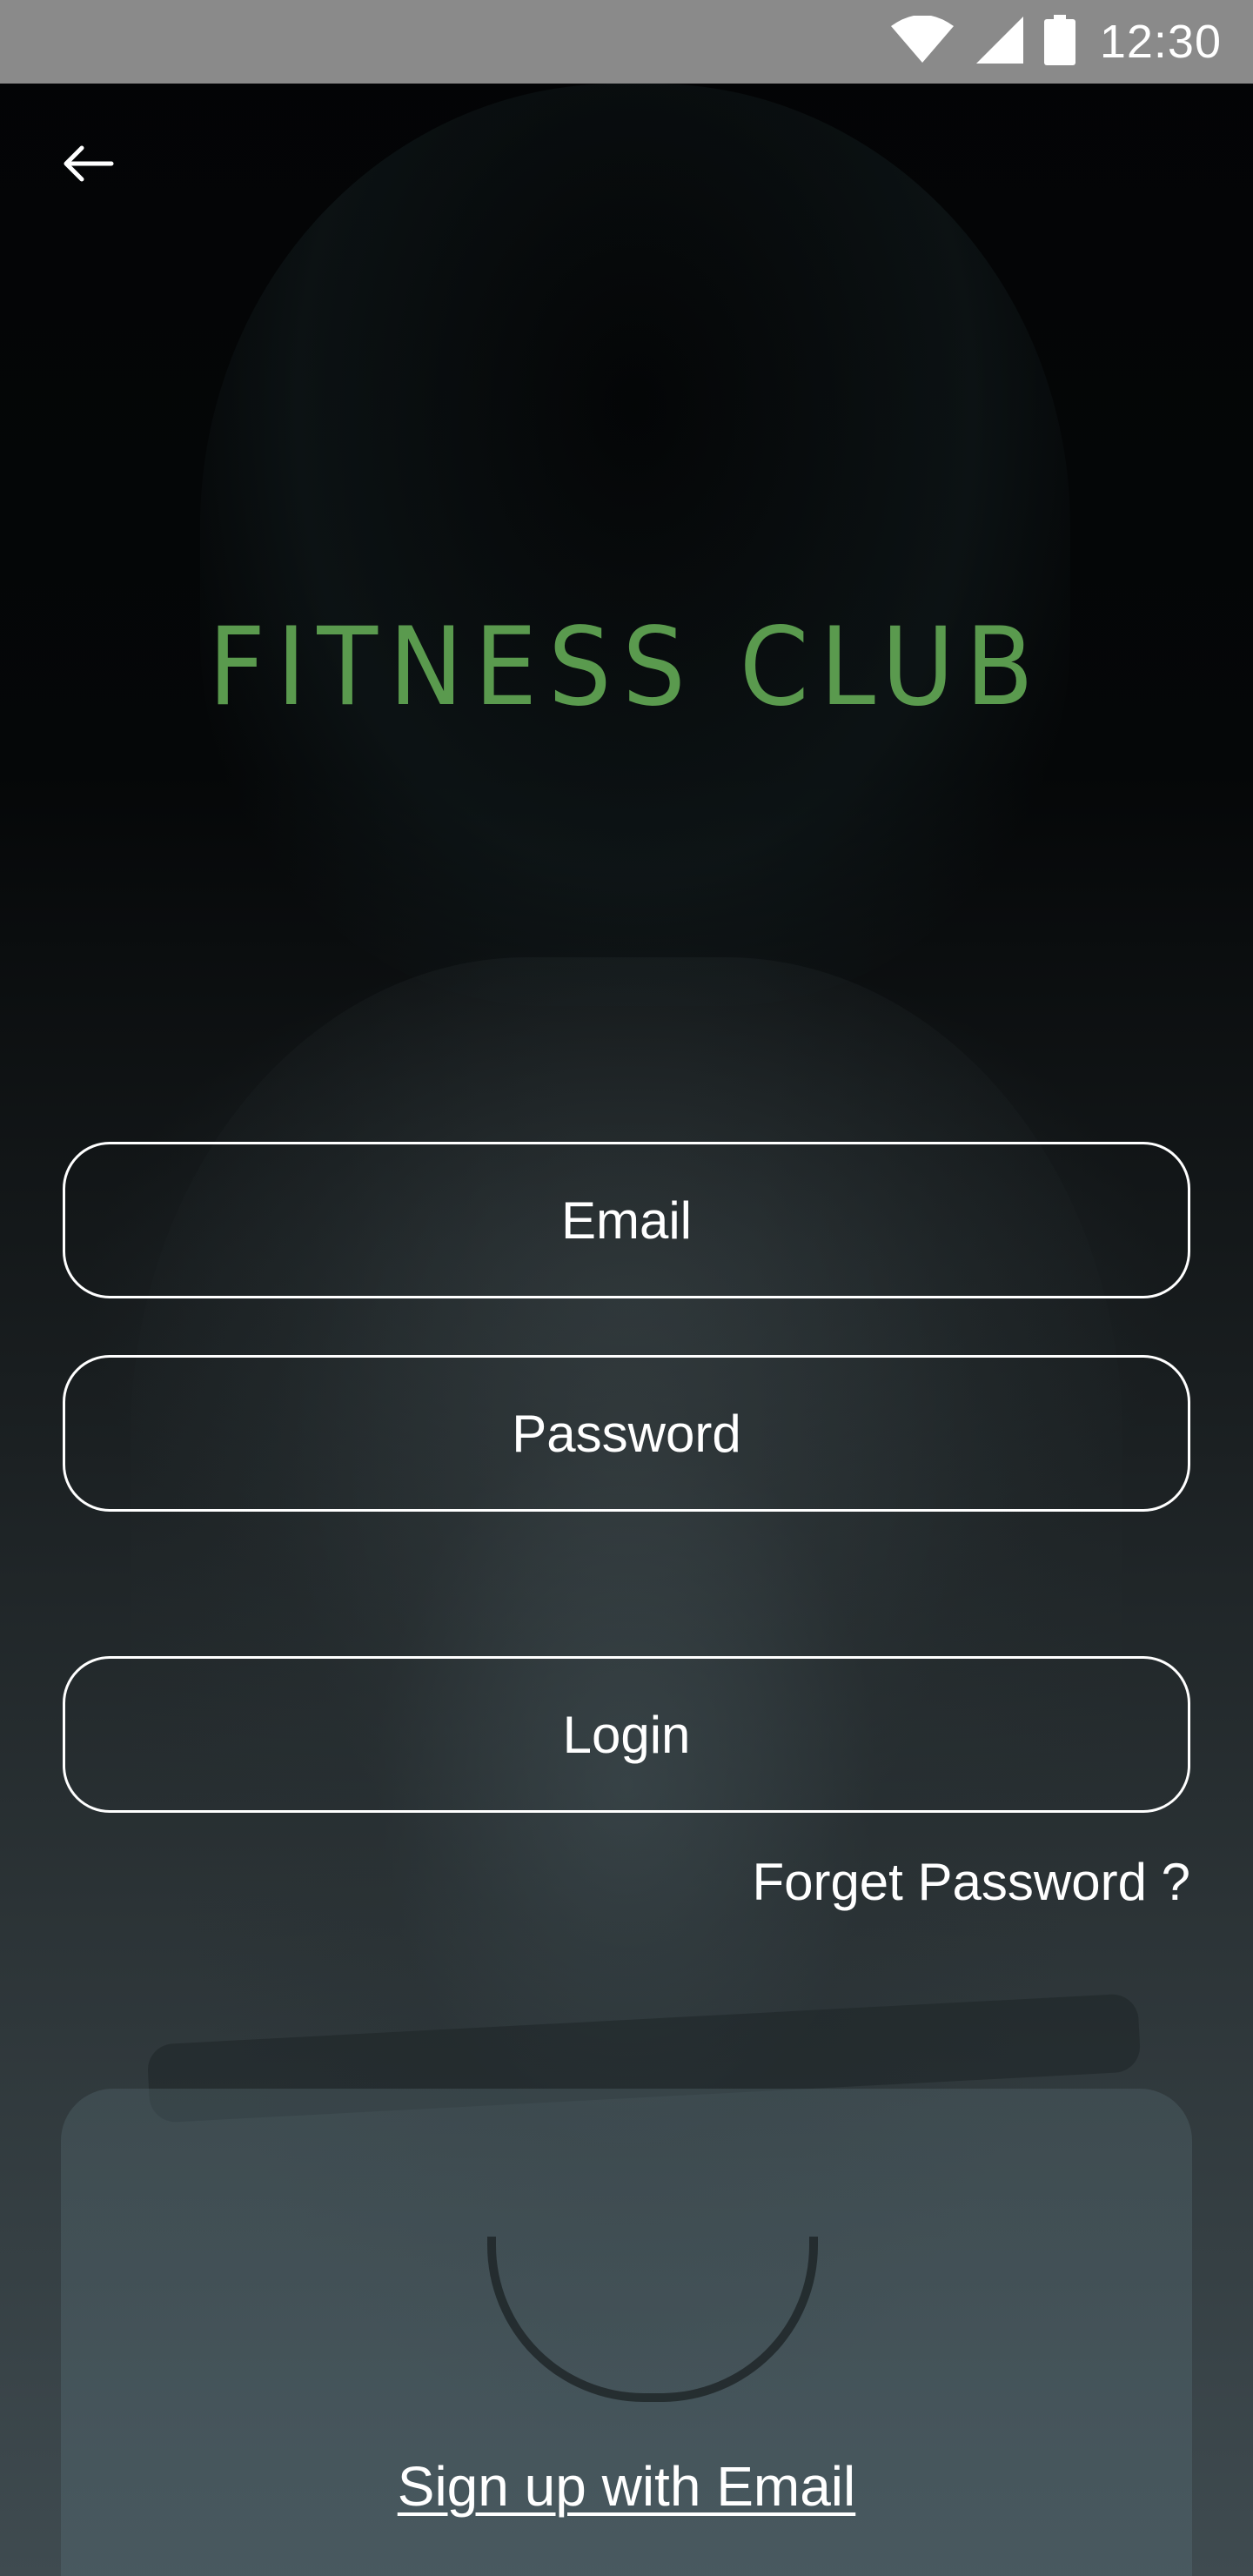  What do you see at coordinates (922, 41) in the screenshot?
I see `wifi-icon` at bounding box center [922, 41].